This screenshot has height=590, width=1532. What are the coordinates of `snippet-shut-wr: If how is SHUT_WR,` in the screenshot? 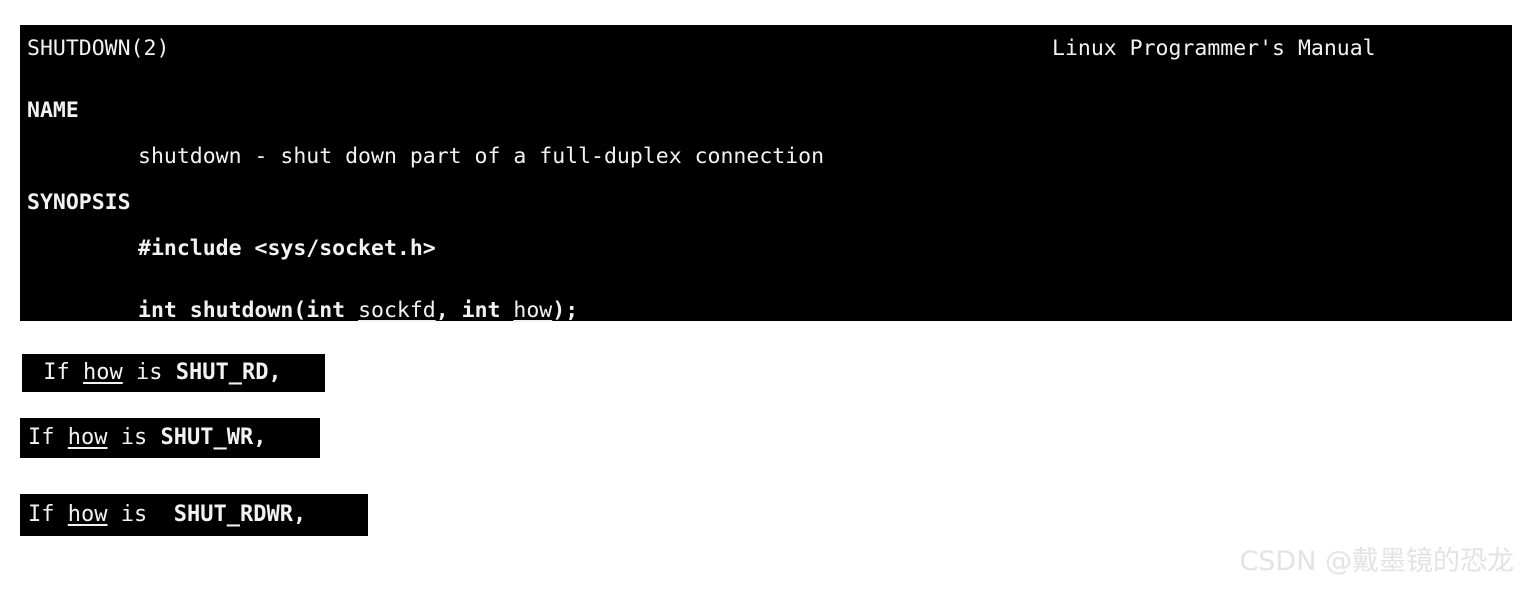 It's located at (170, 438).